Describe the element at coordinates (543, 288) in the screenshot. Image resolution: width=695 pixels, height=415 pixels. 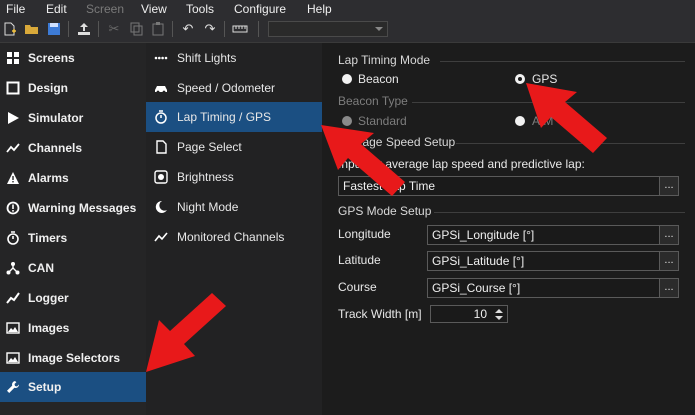
I see `course-input: GPSi_Course [°]` at that location.